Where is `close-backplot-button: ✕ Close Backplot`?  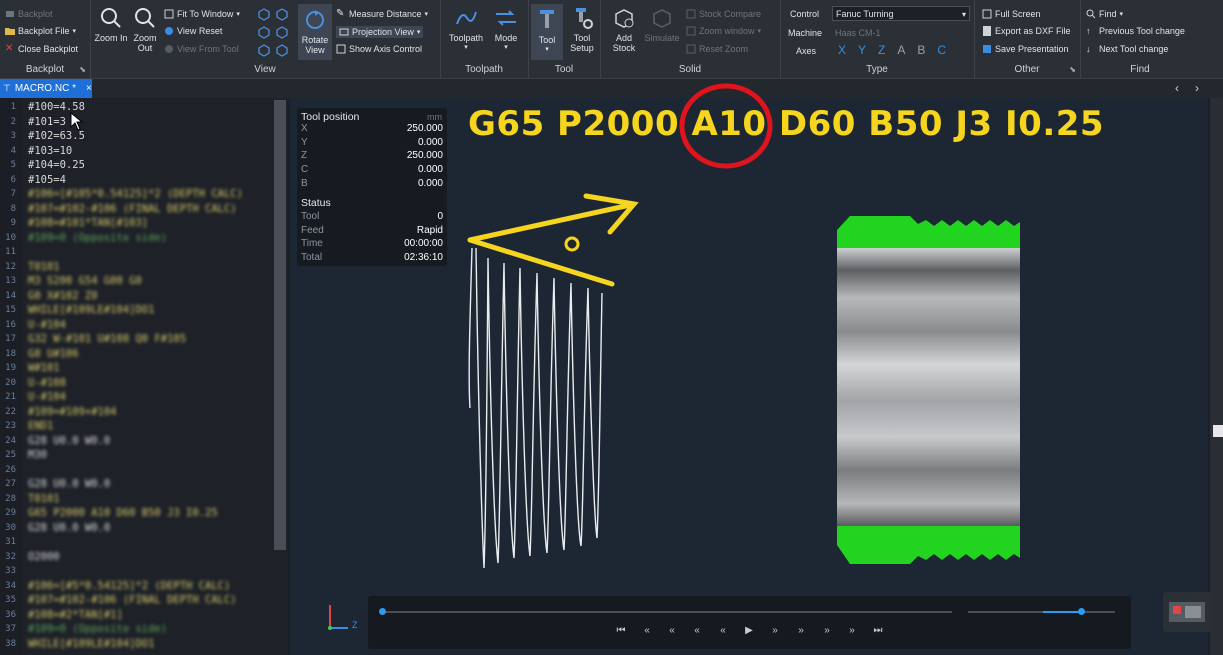 close-backplot-button: ✕ Close Backplot is located at coordinates (41, 49).